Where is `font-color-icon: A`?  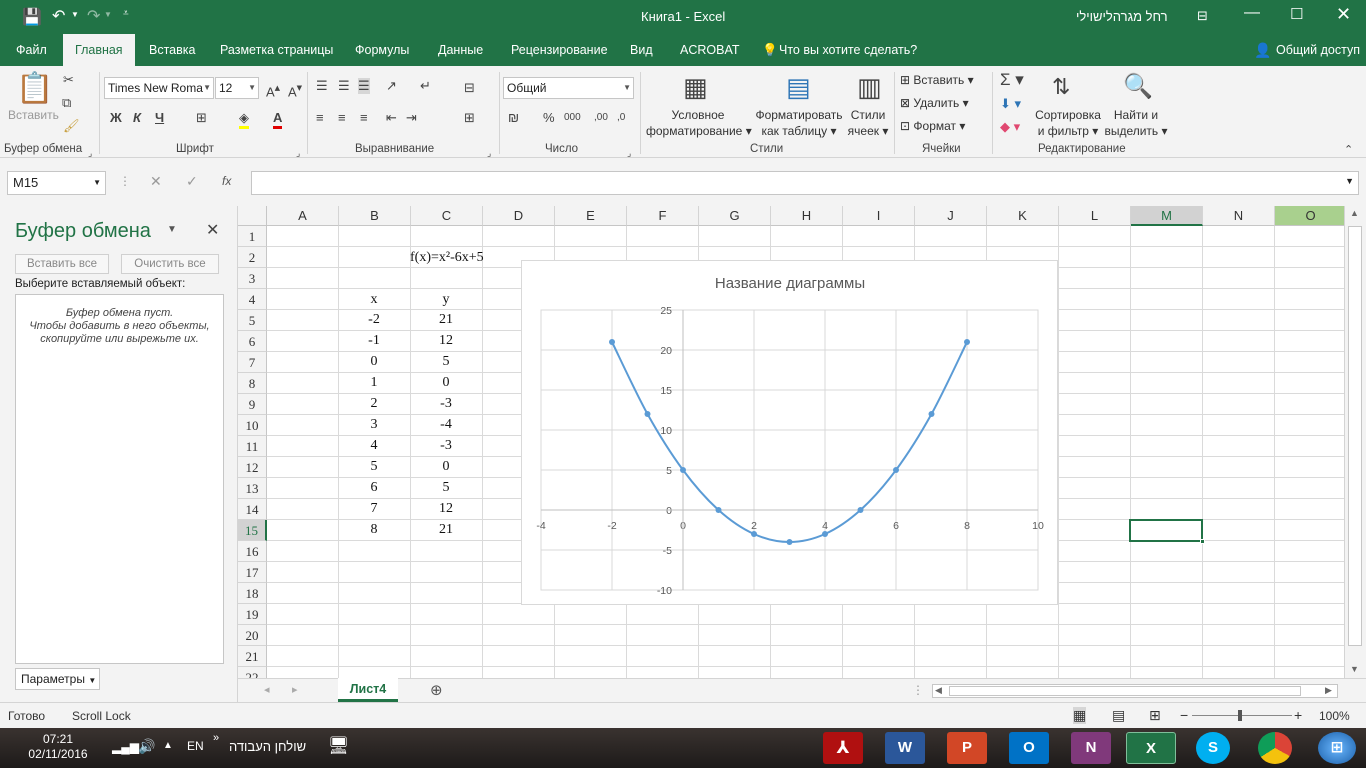 font-color-icon: A is located at coordinates (278, 119).